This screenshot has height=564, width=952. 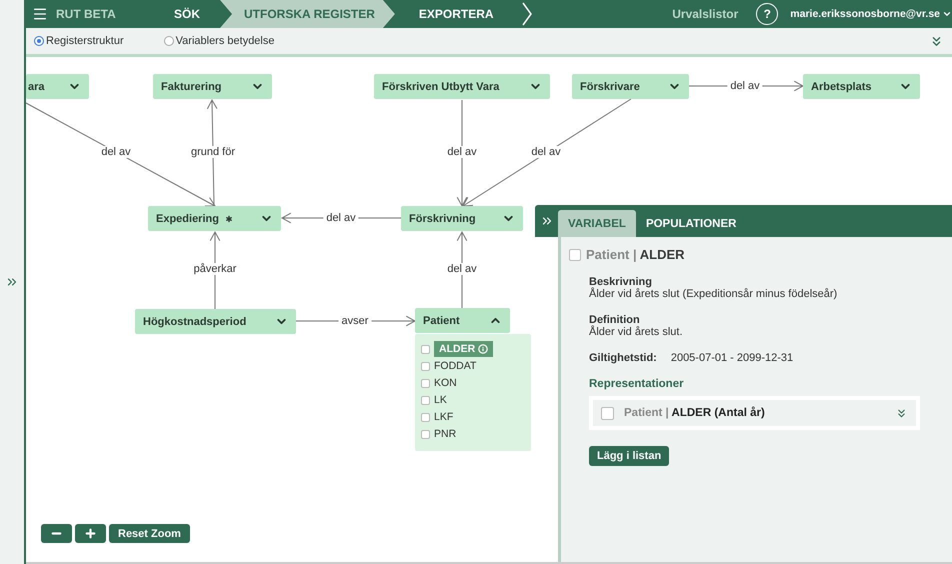 I want to click on panel-tab: VARIABEL, so click(x=597, y=223).